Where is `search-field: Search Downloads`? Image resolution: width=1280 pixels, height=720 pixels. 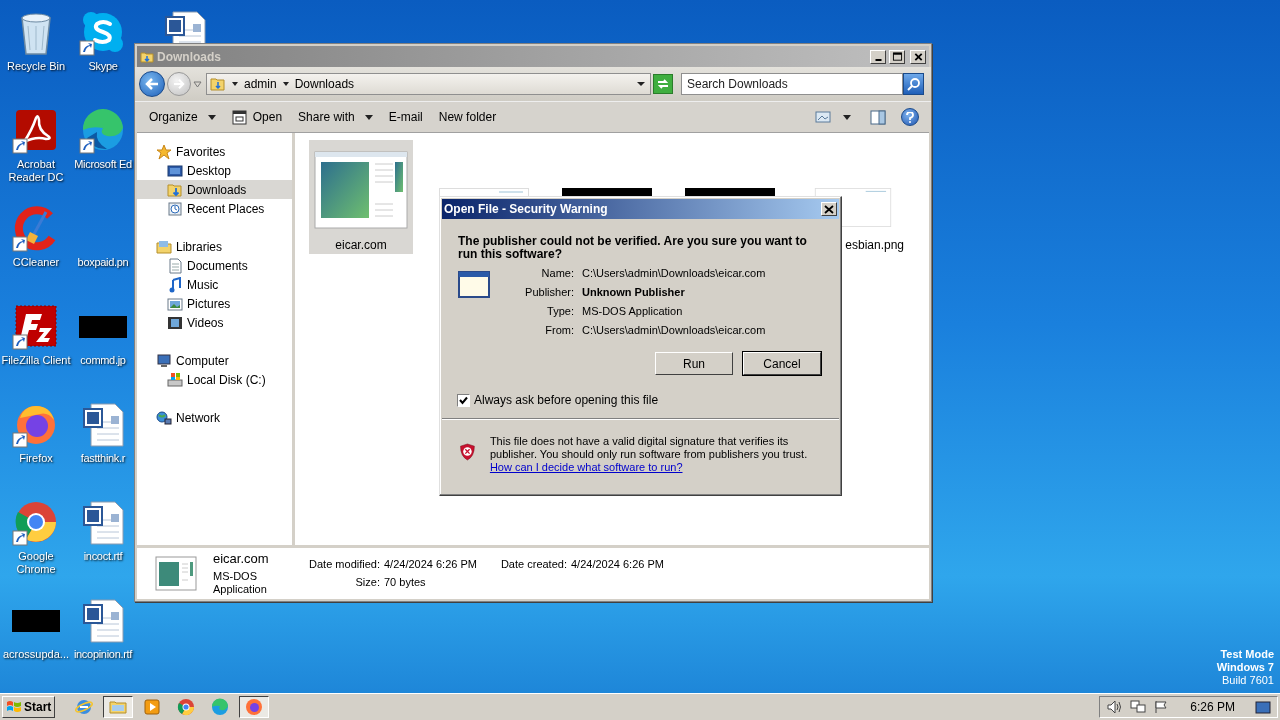
search-field: Search Downloads is located at coordinates (792, 84).